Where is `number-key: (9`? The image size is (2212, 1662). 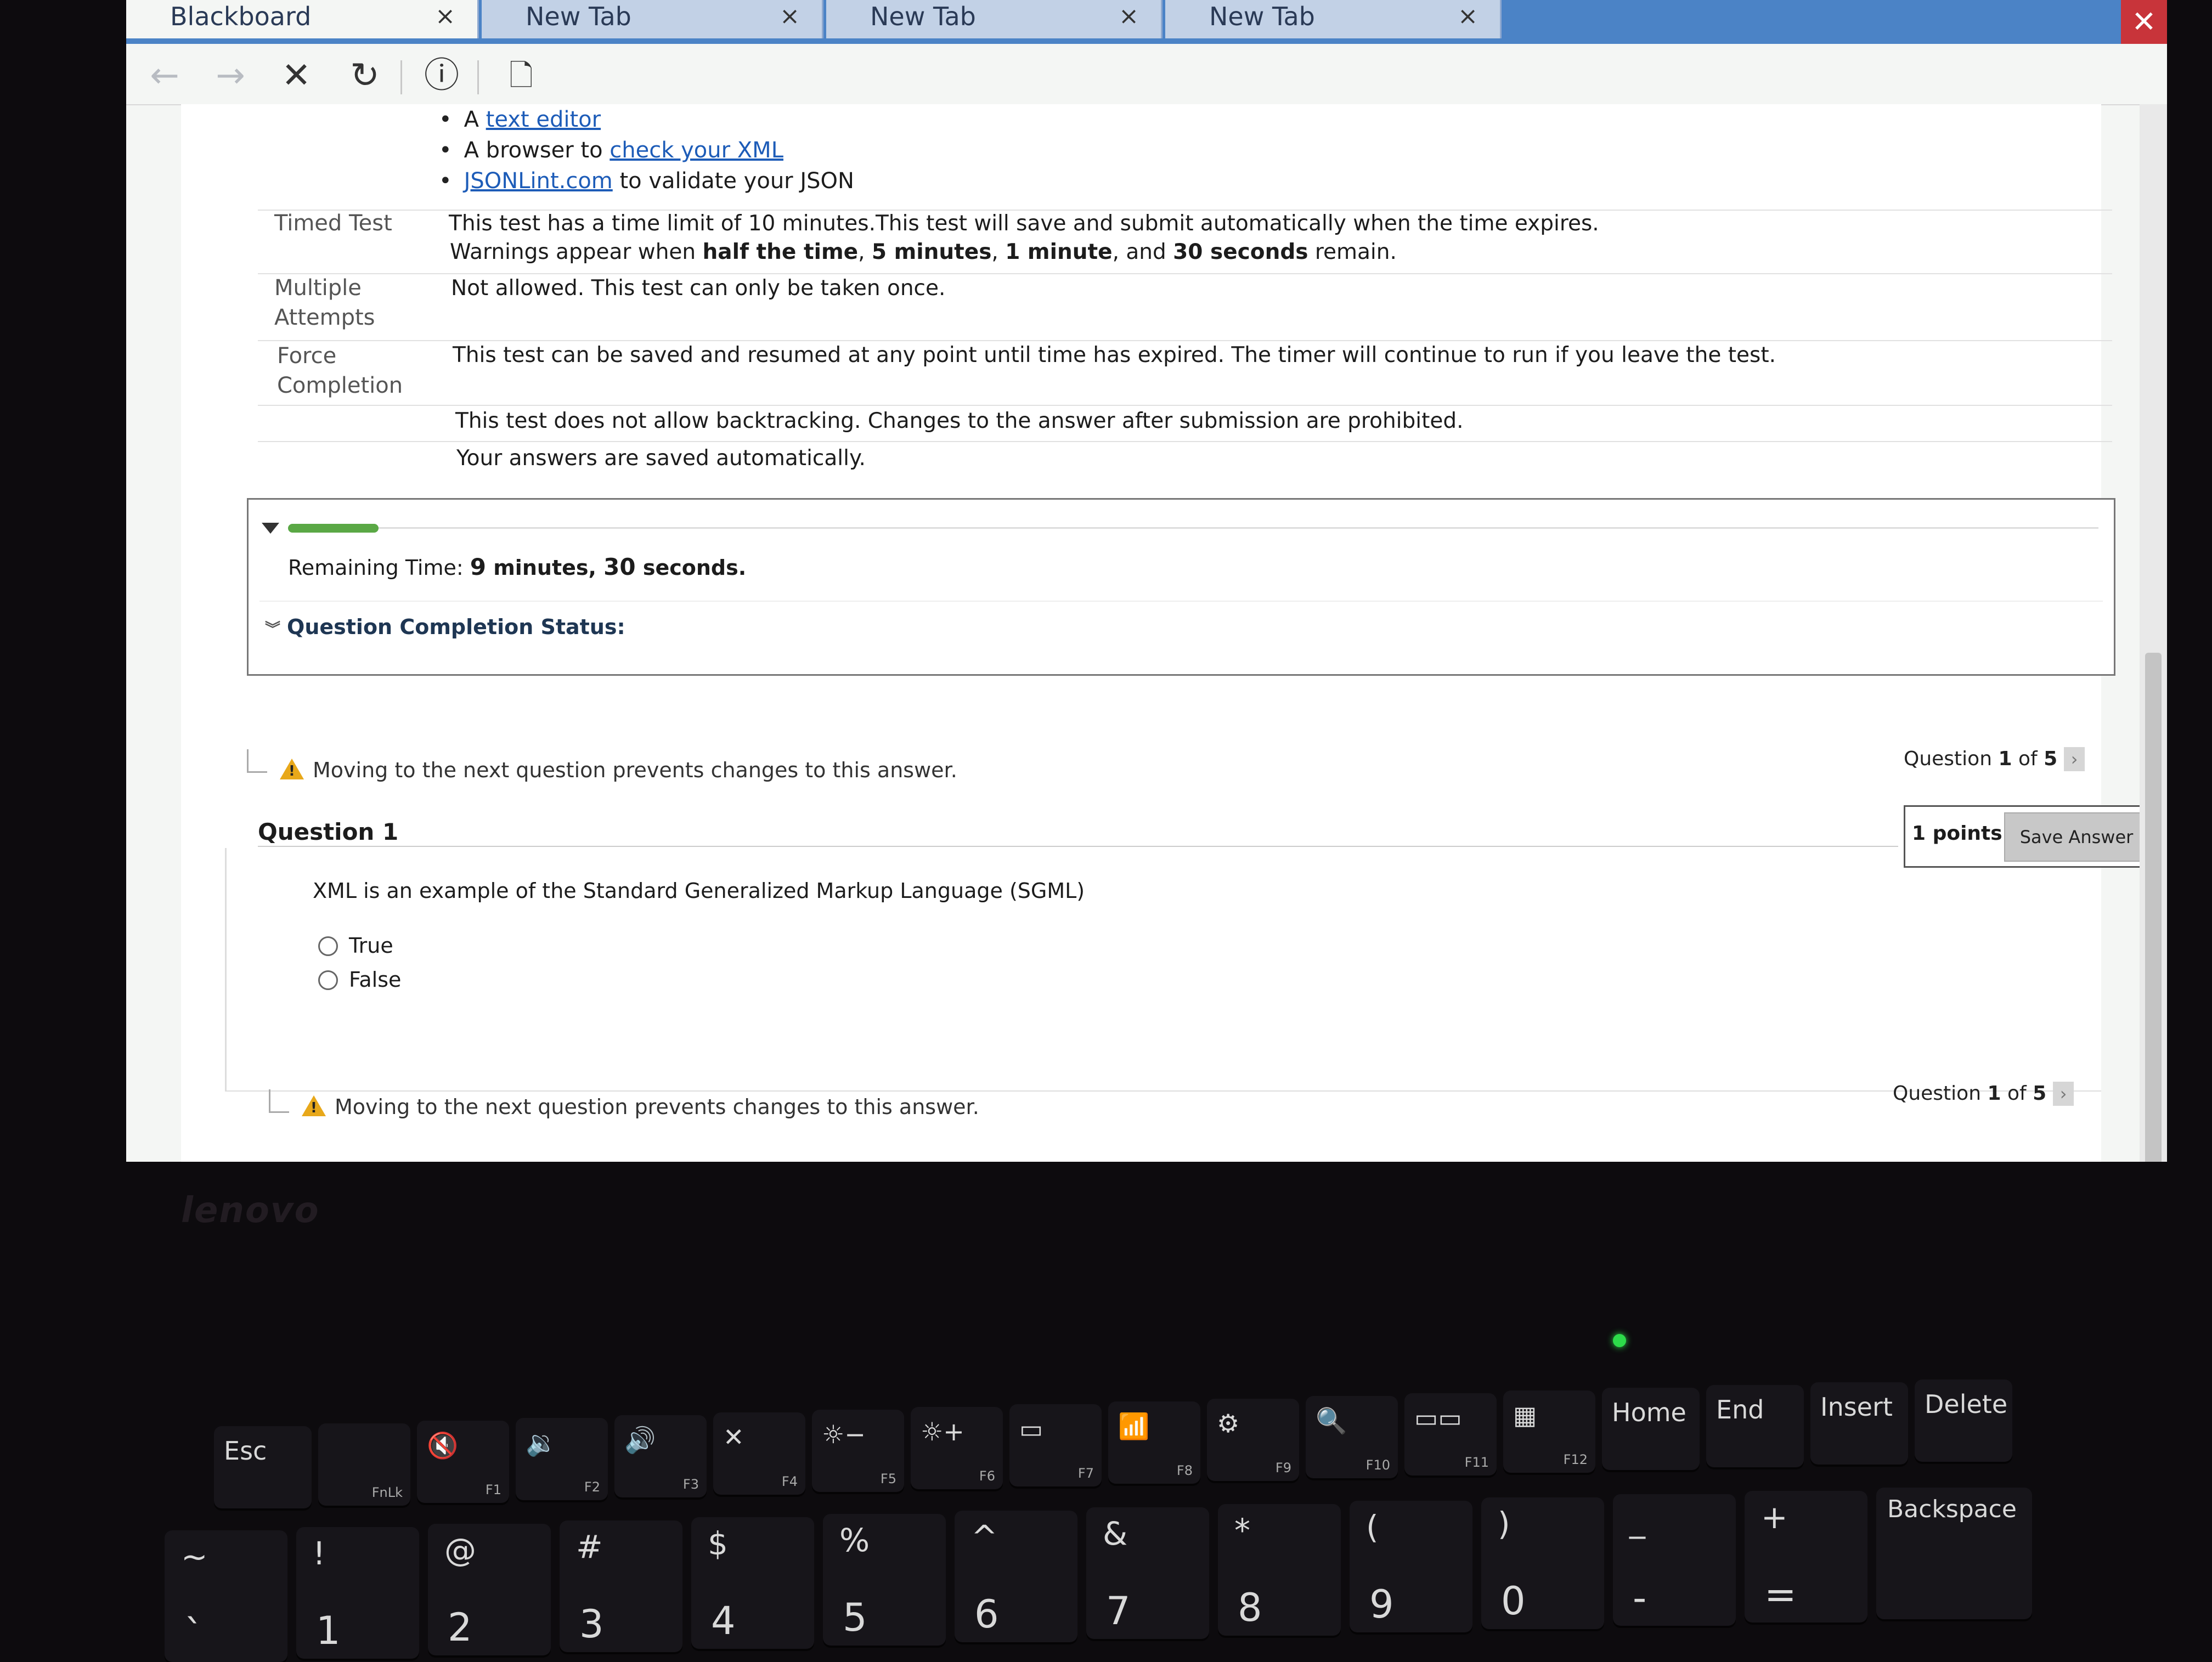 number-key: (9 is located at coordinates (1411, 1567).